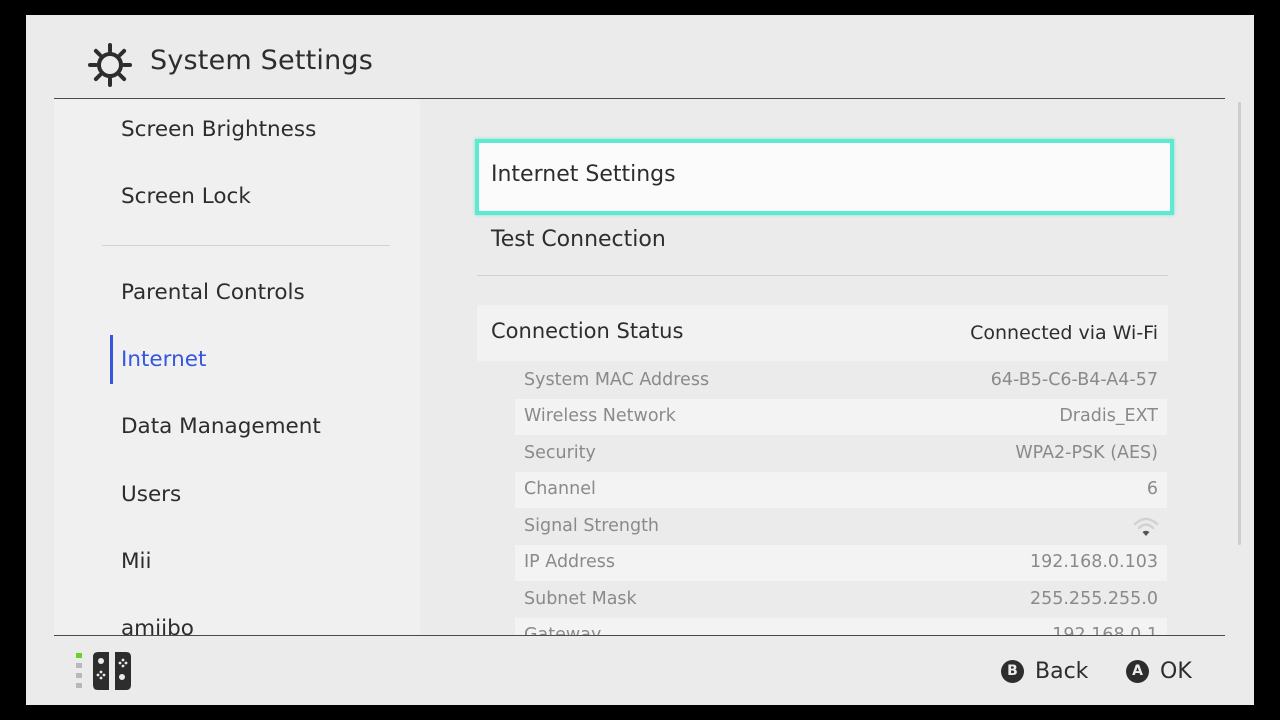 The image size is (1280, 720). Describe the element at coordinates (1093, 562) in the screenshot. I see `info-value: 192.168.0.103` at that location.